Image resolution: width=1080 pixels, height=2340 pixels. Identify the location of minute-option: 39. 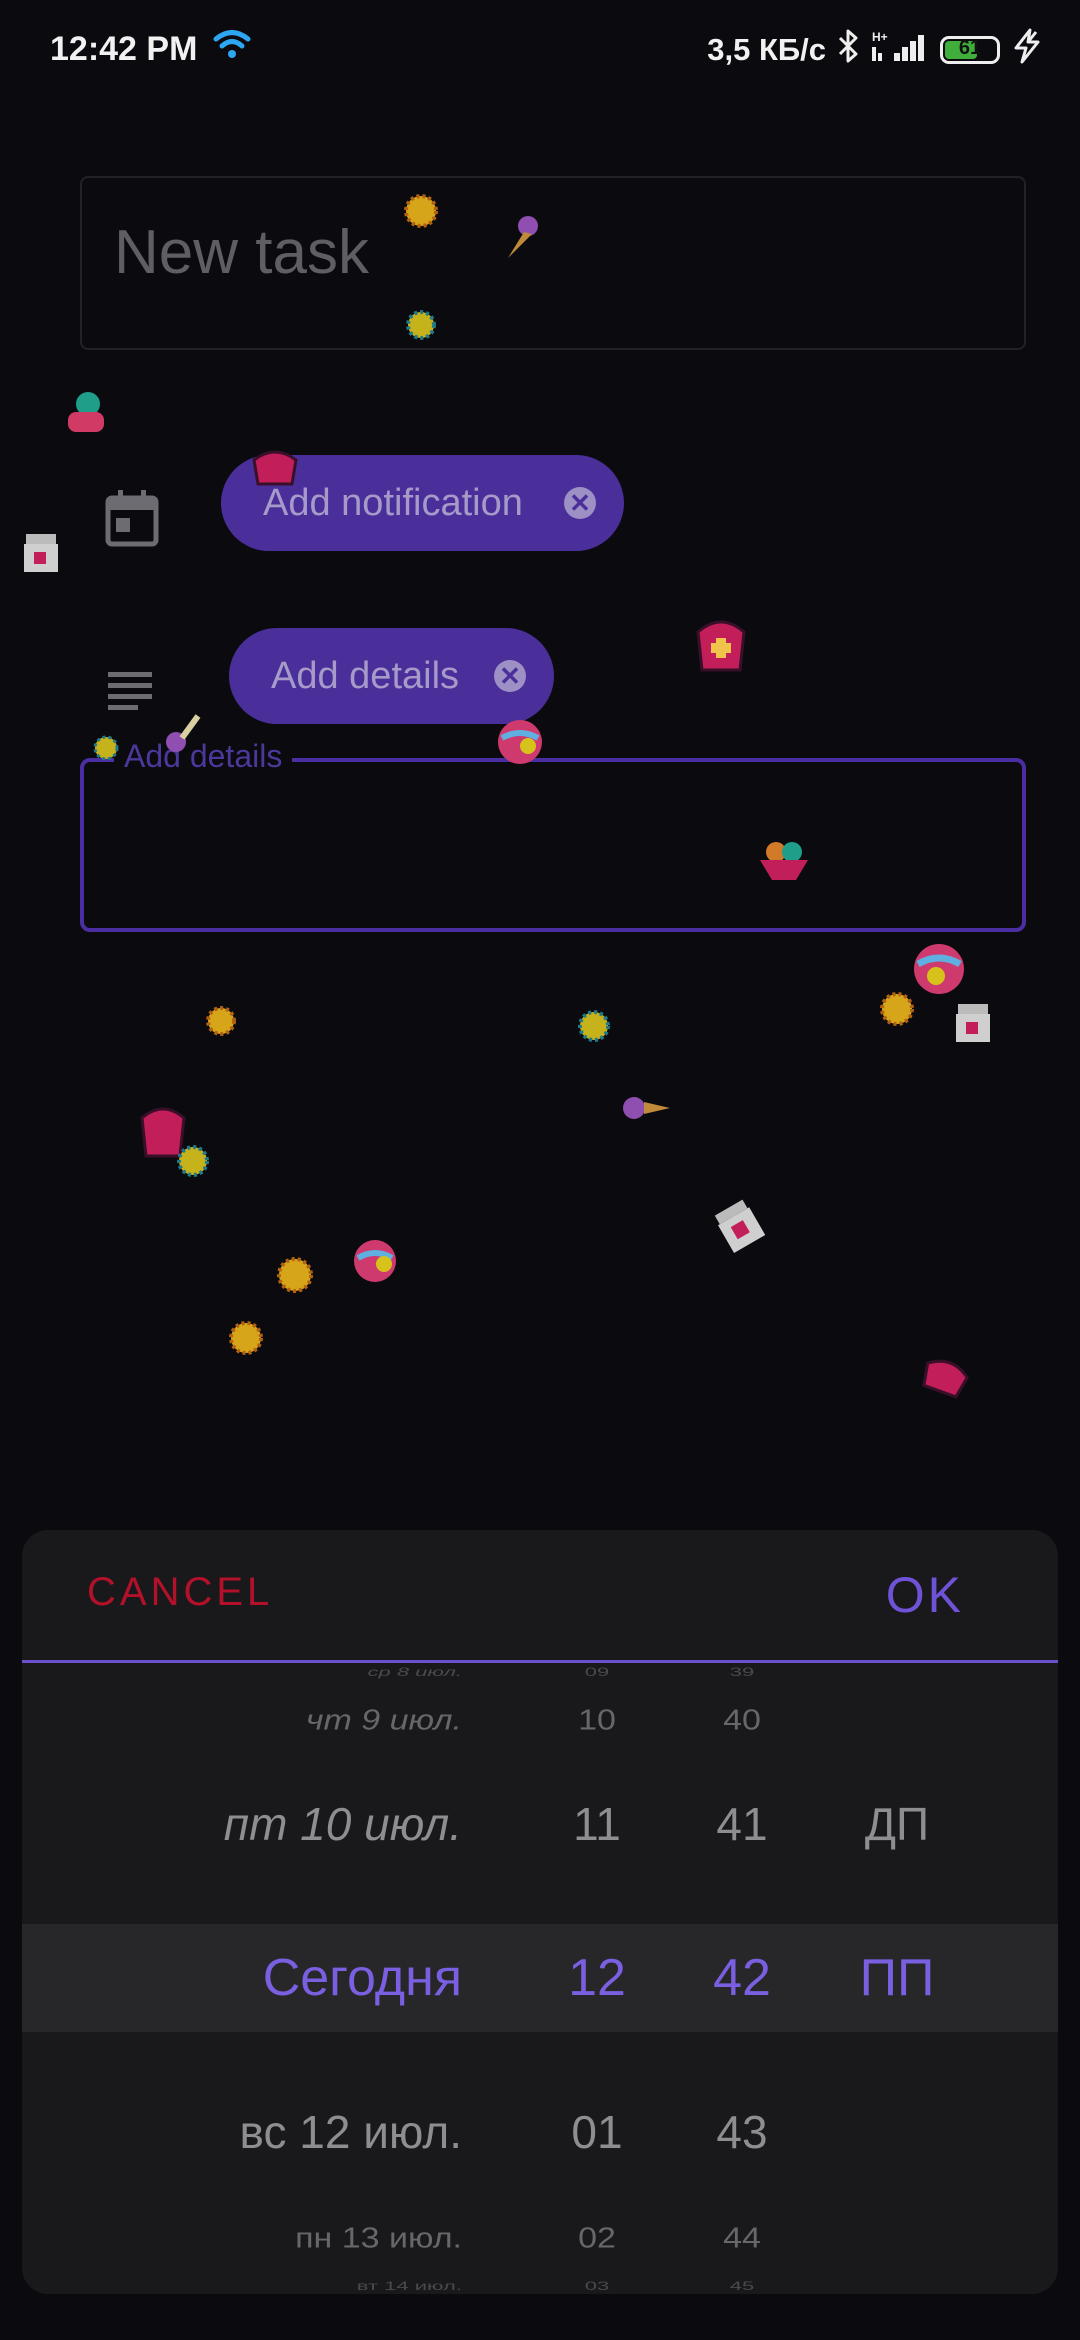
(742, 1672).